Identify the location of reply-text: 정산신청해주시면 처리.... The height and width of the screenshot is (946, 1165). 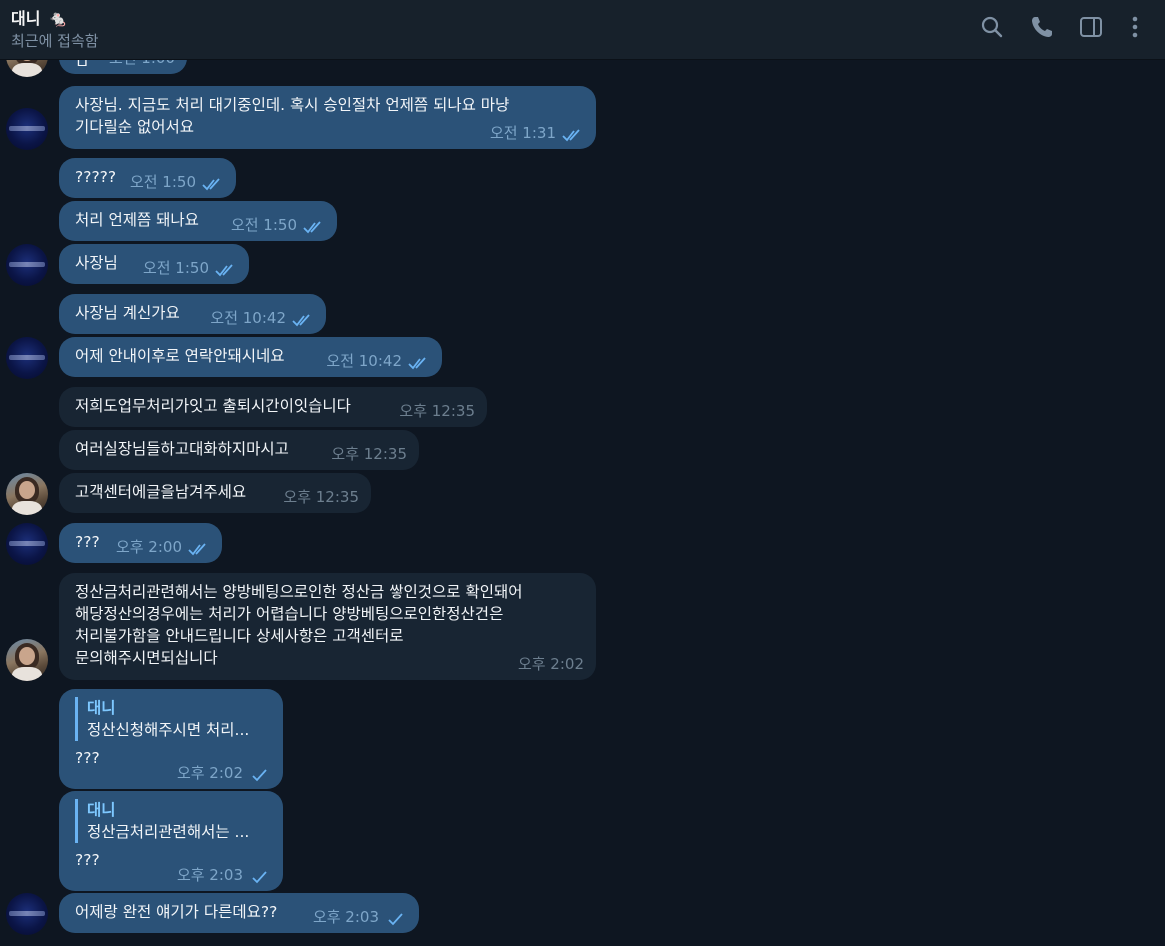
(168, 730).